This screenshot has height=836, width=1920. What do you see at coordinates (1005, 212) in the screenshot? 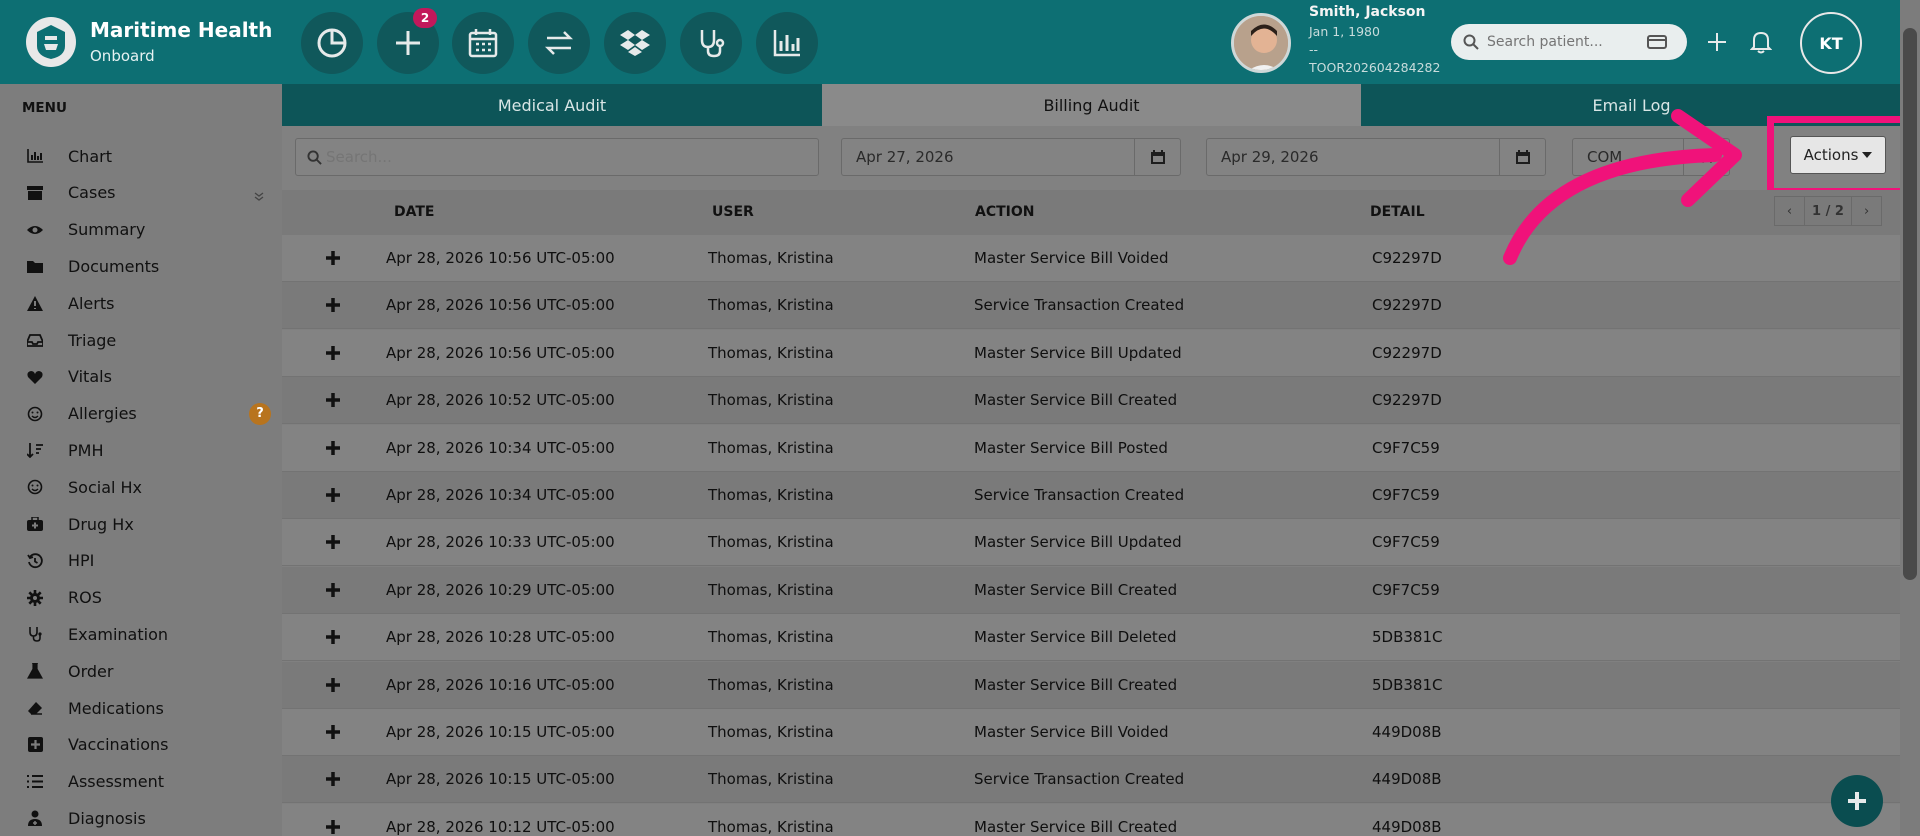
I see `column-action: ACTION` at bounding box center [1005, 212].